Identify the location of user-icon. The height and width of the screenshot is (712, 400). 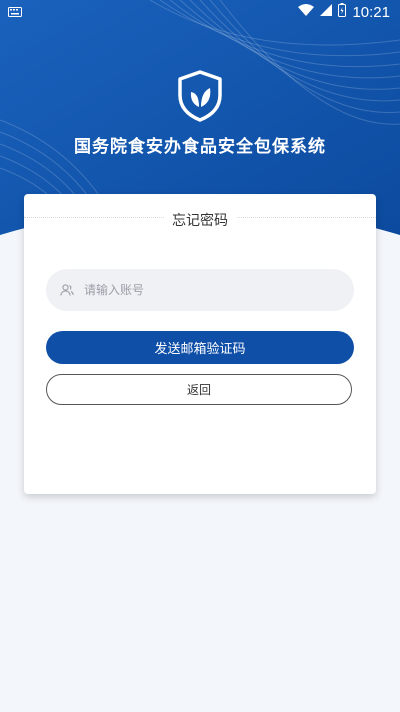
(67, 290).